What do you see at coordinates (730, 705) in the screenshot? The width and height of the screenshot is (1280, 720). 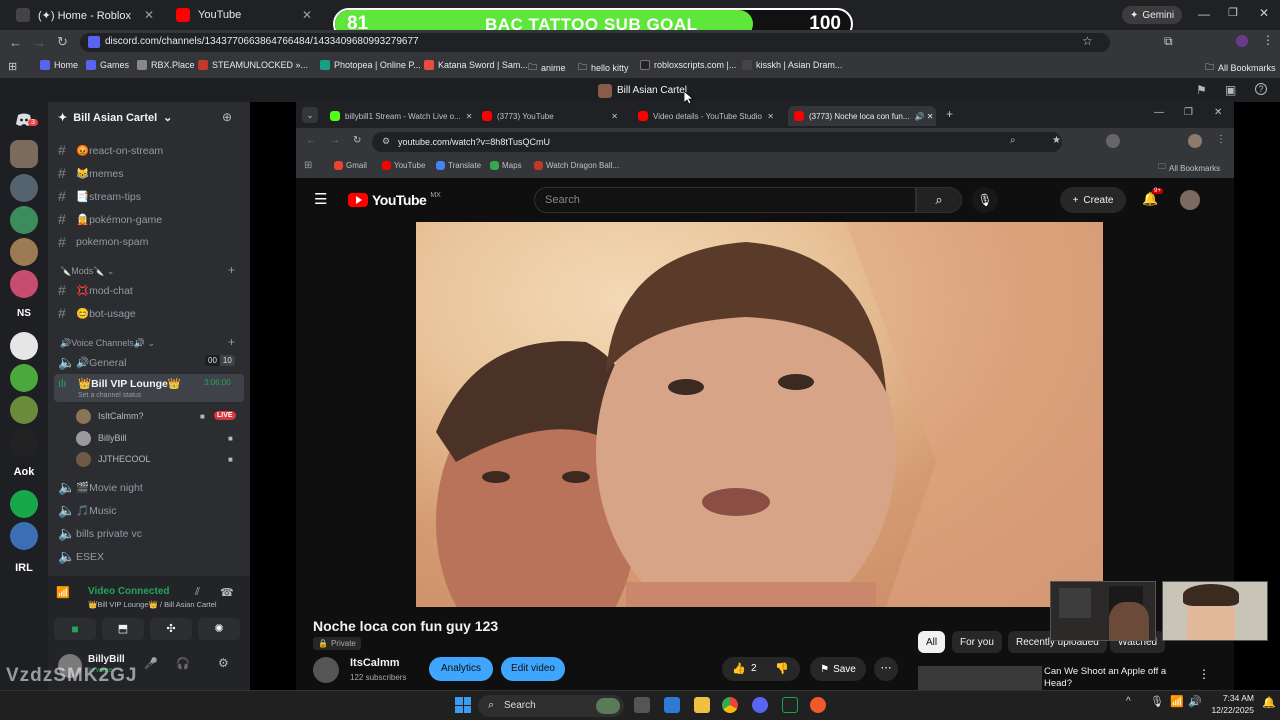 I see `chrome-icon` at bounding box center [730, 705].